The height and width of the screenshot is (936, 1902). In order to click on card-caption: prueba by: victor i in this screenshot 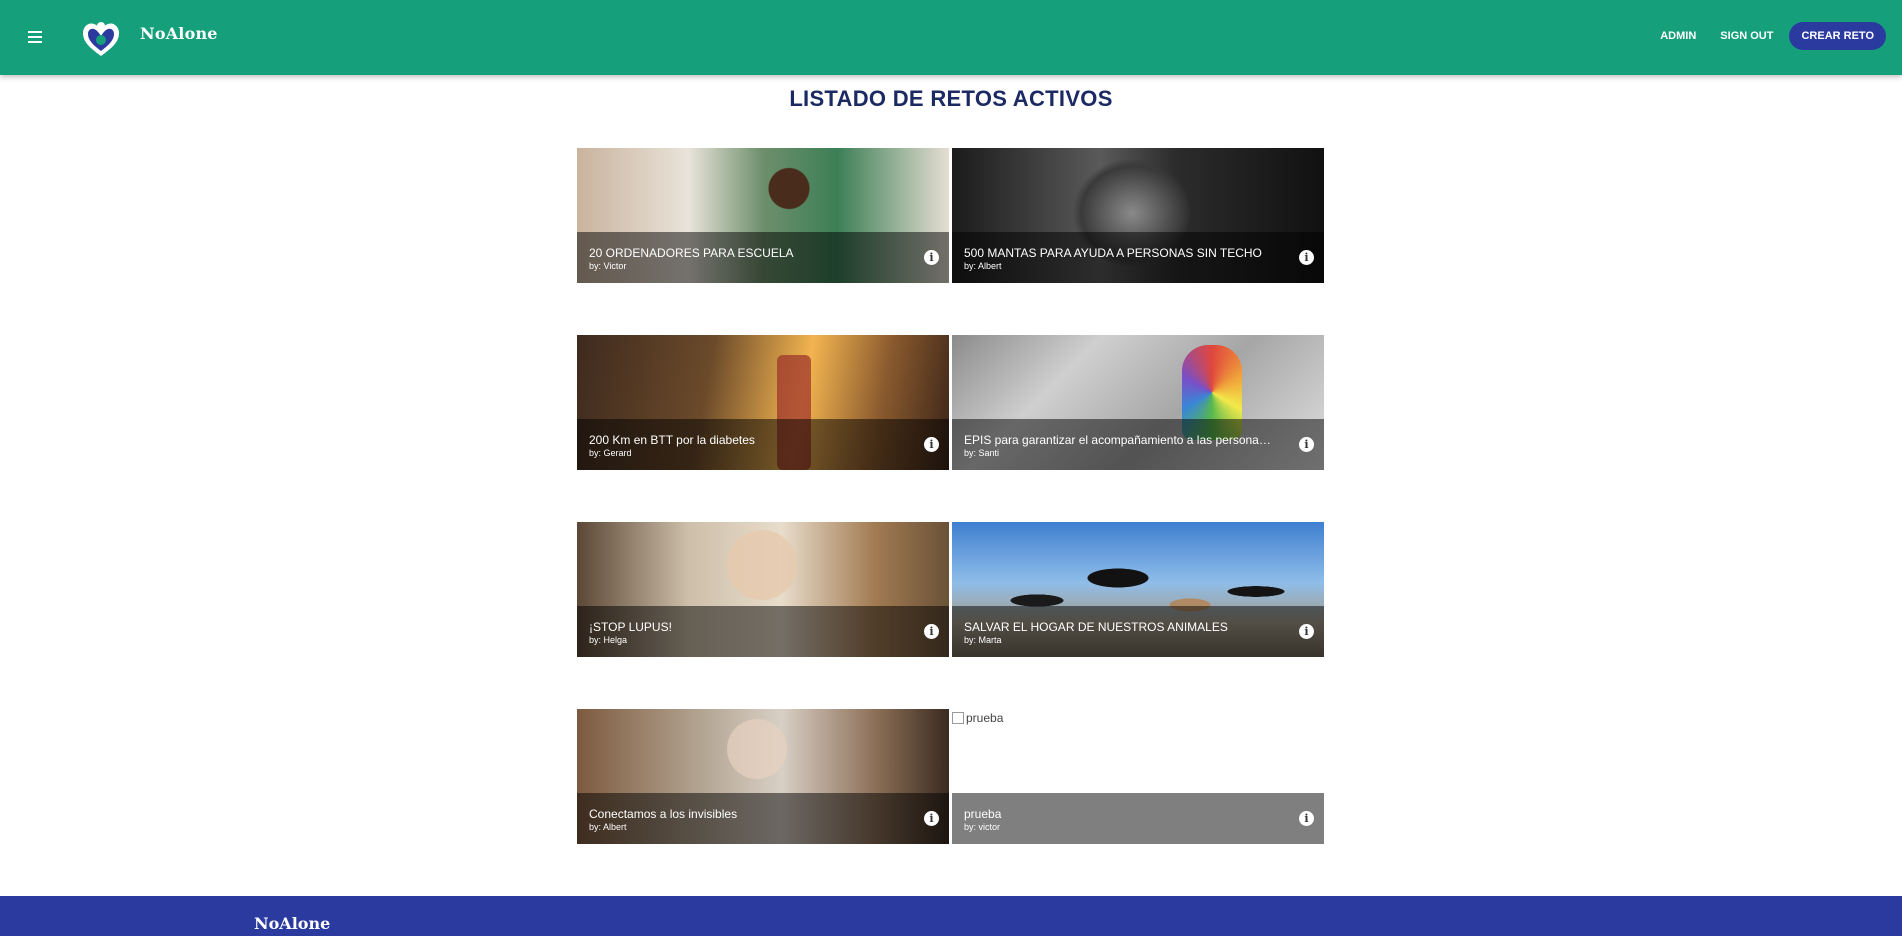, I will do `click(1138, 818)`.